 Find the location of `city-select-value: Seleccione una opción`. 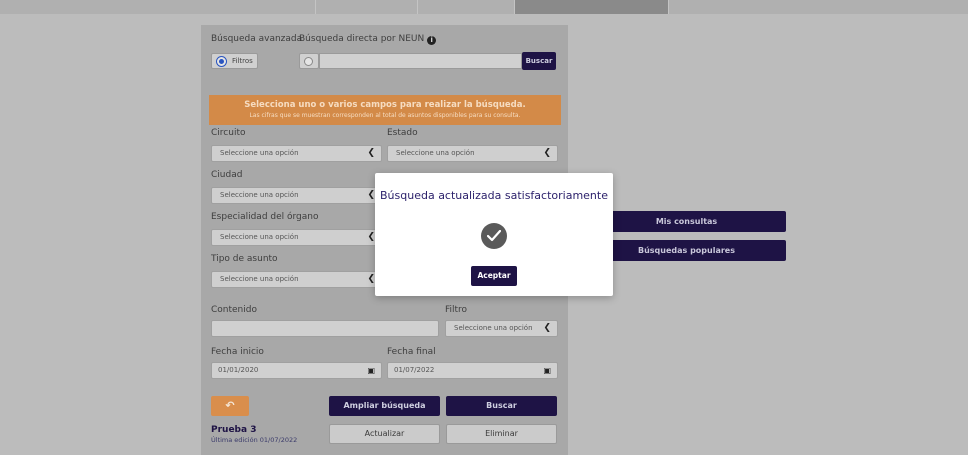

city-select-value: Seleccione una opción is located at coordinates (259, 195).